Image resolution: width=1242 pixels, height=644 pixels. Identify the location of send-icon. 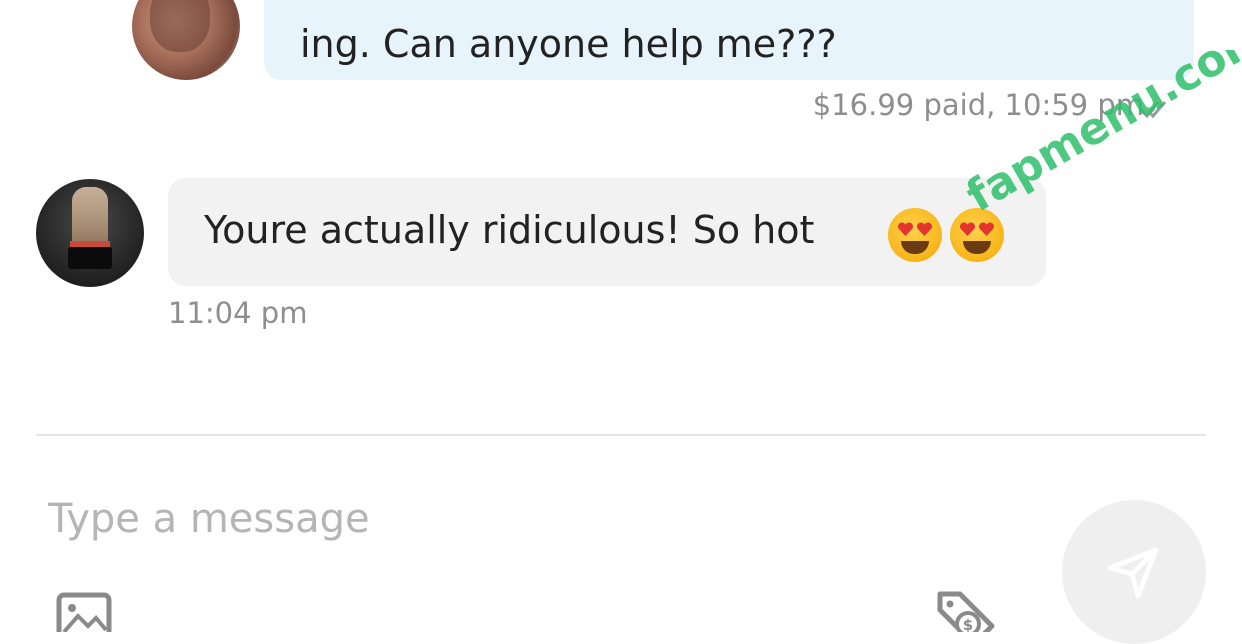
(1133, 573).